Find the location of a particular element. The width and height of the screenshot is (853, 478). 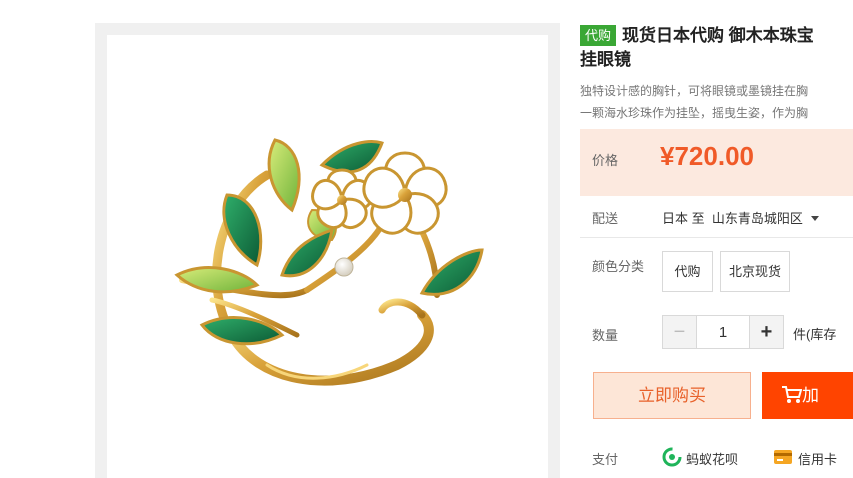

product-title-line1: 现货日本代购 御木本珠宝 is located at coordinates (718, 35).